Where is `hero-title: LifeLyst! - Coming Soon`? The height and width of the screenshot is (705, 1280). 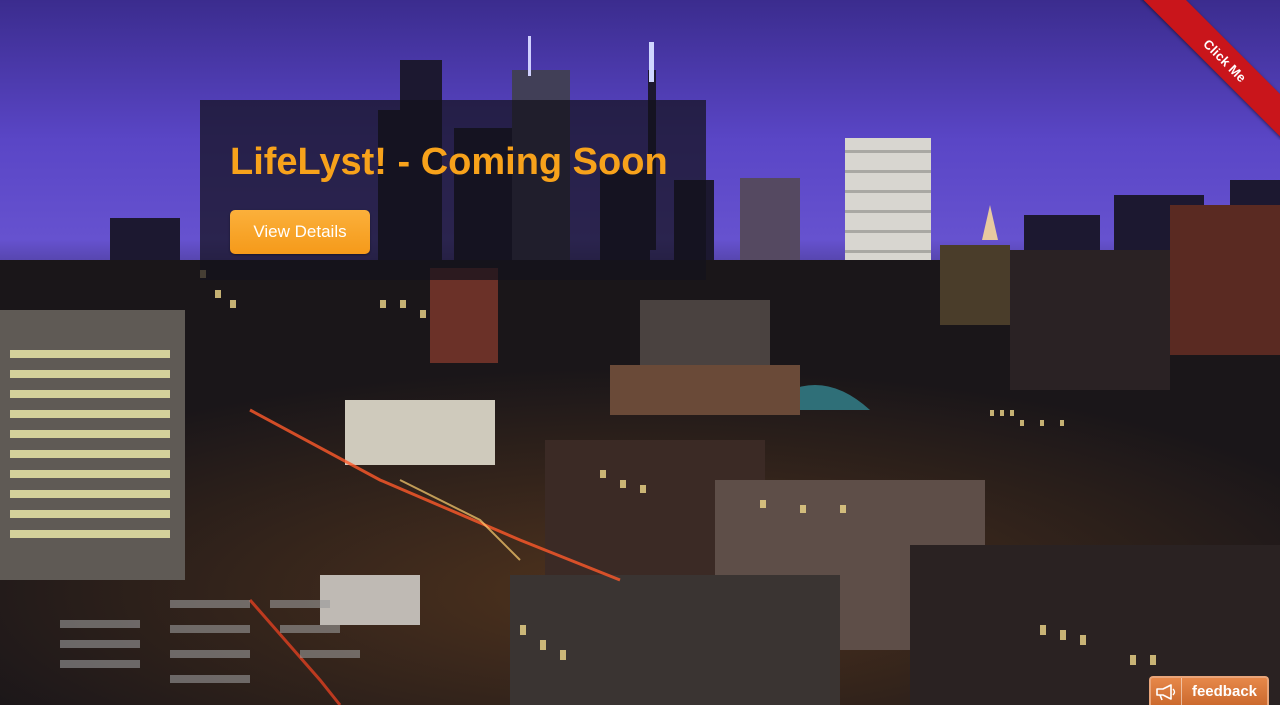 hero-title: LifeLyst! - Coming Soon is located at coordinates (449, 162).